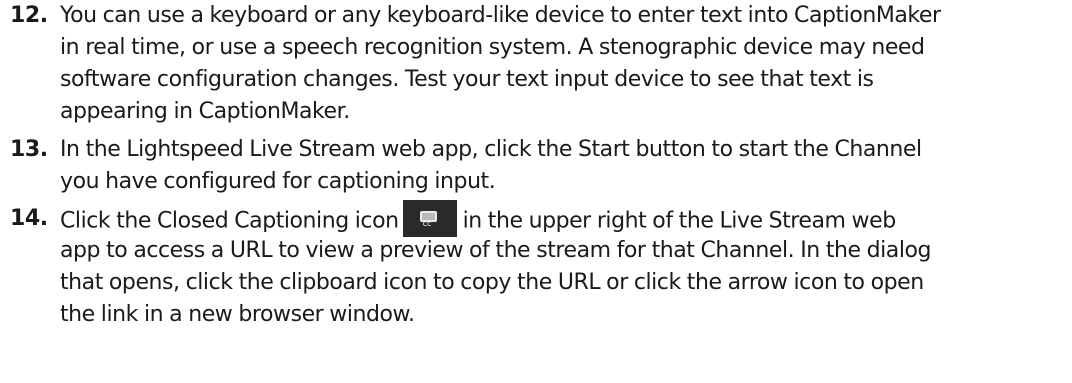  I want to click on step-number: 13., so click(29, 149).